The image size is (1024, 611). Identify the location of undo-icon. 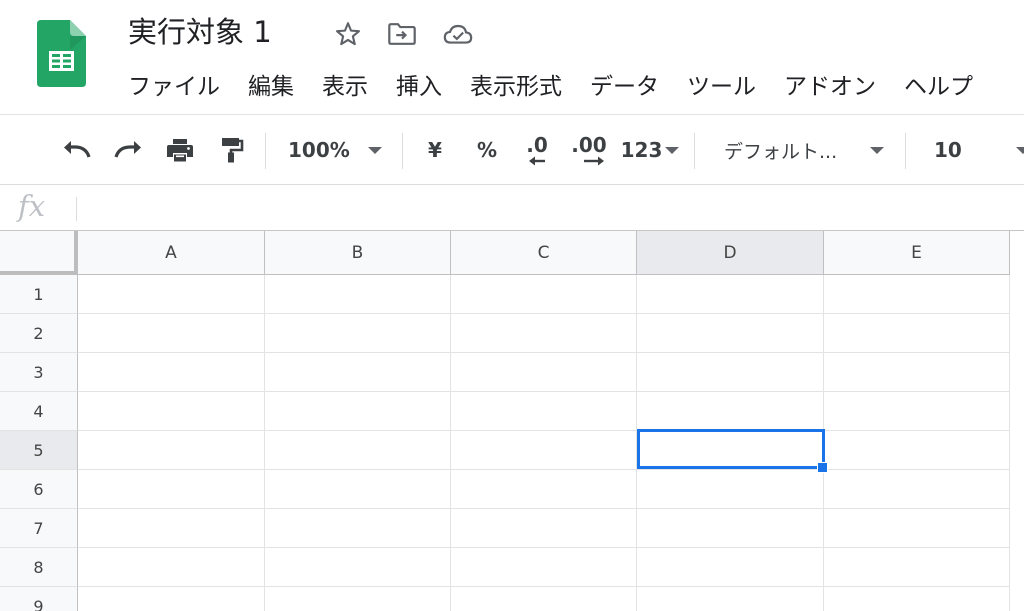
(77, 149).